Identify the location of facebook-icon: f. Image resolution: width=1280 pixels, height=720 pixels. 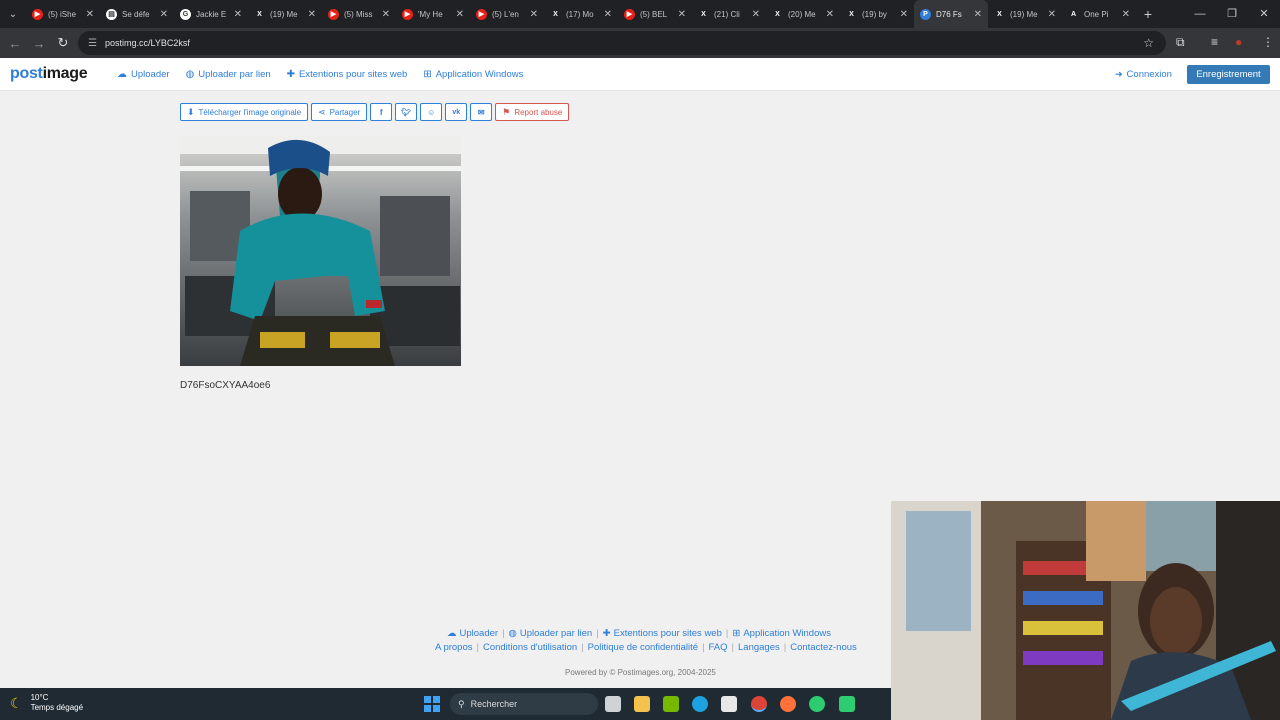
(381, 112).